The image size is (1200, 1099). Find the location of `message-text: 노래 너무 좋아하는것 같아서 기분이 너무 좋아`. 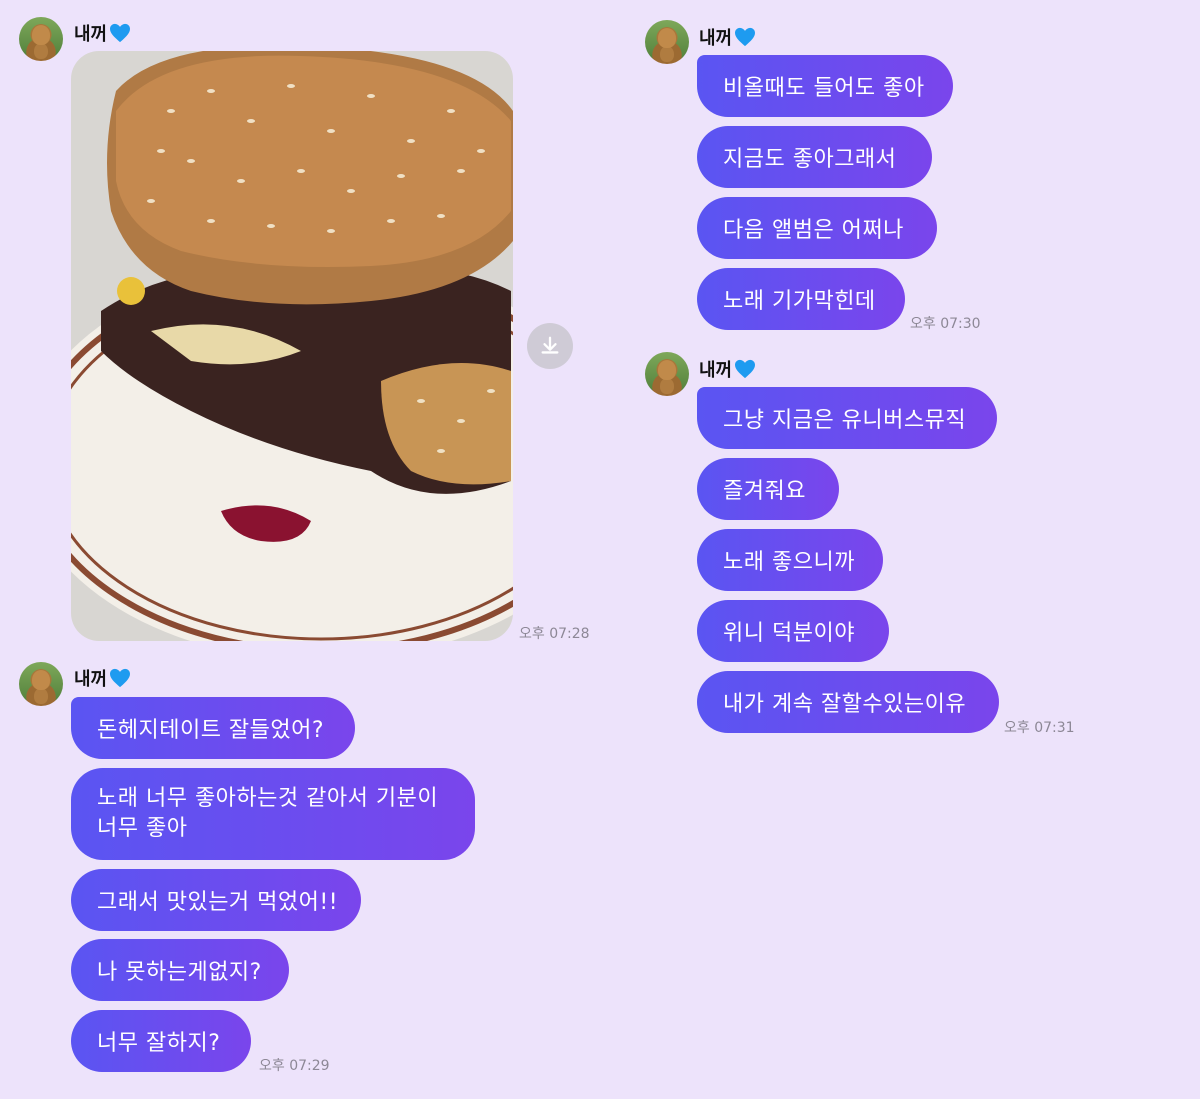

message-text: 노래 너무 좋아하는것 같아서 기분이 너무 좋아 is located at coordinates (268, 813).